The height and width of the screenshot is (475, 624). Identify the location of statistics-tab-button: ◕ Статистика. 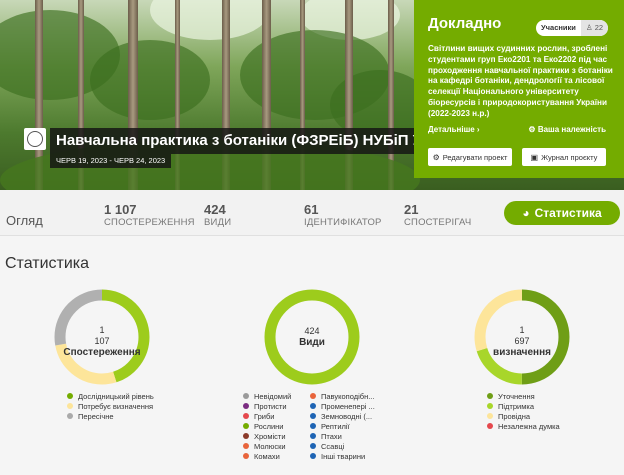
(562, 213).